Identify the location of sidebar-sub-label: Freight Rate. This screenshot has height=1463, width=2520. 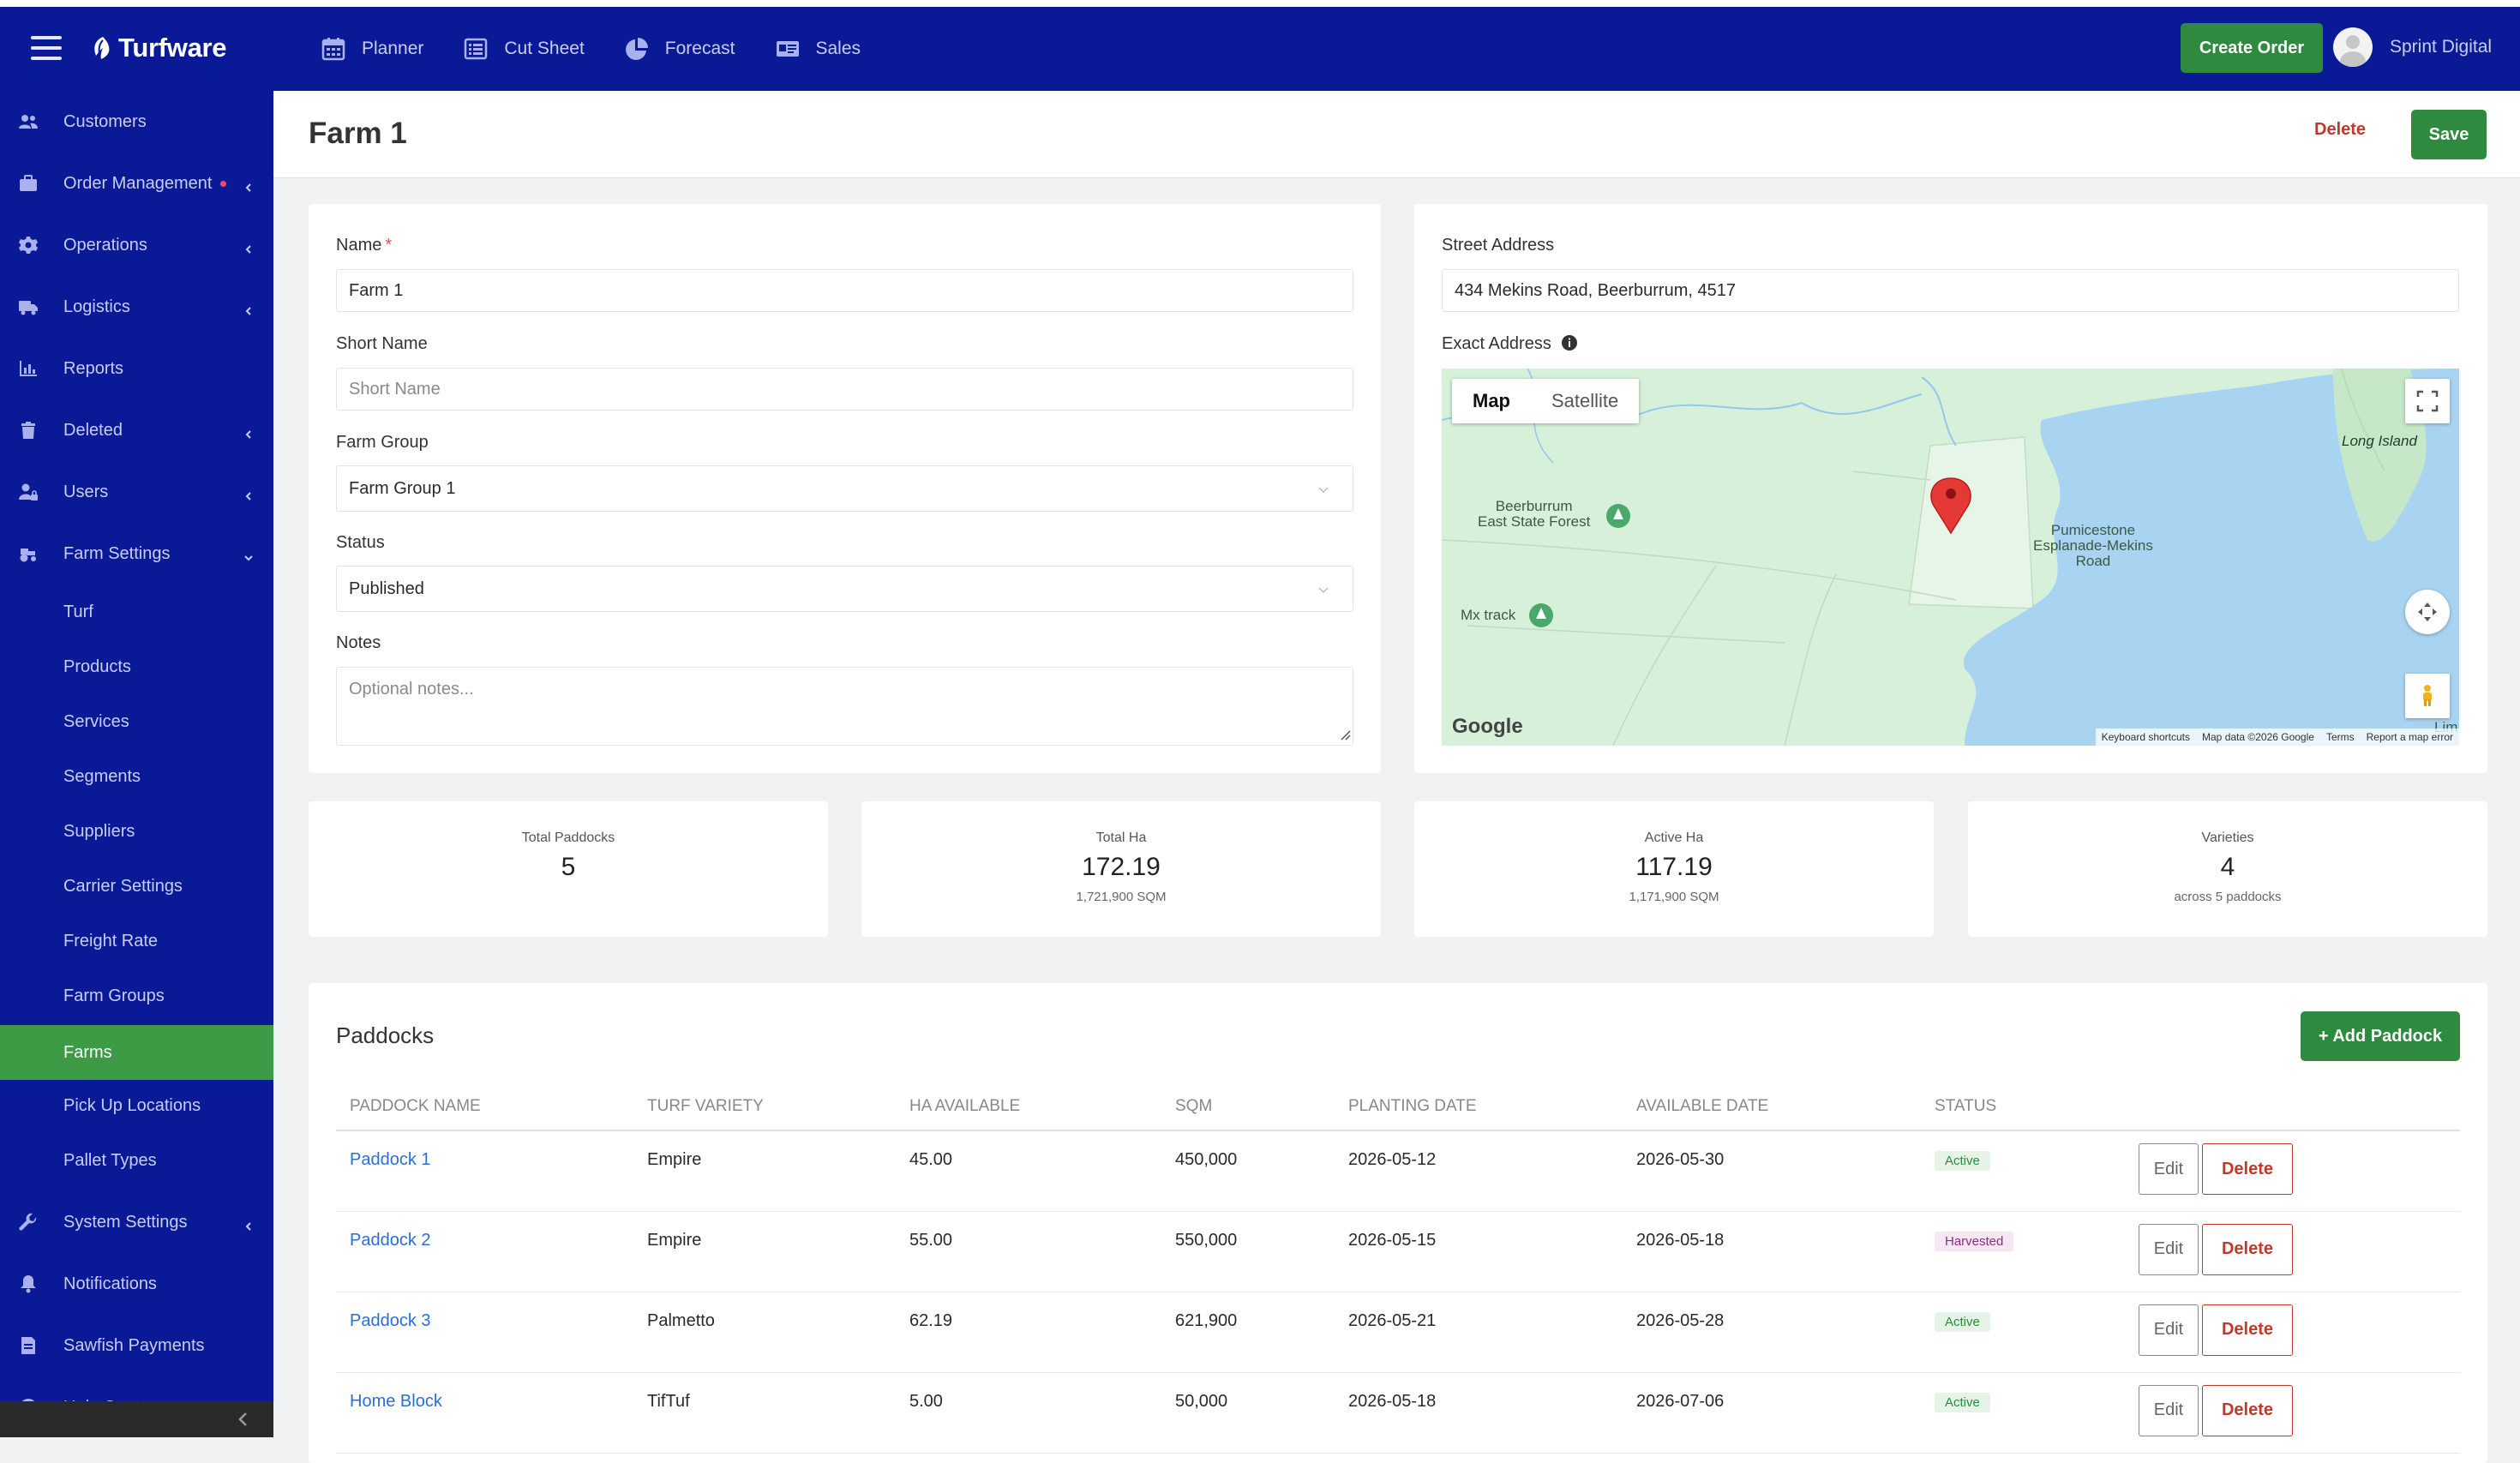
(111, 941).